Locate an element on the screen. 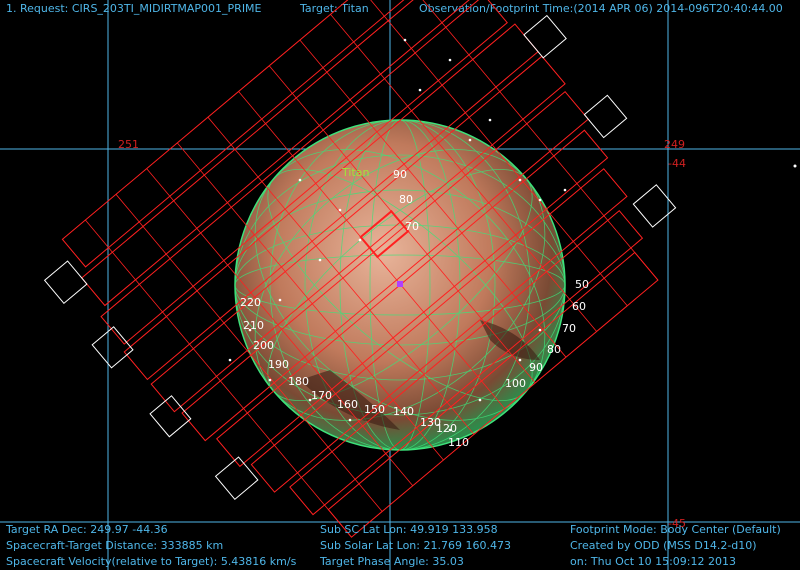 The width and height of the screenshot is (800, 570). target-body-label: Titan is located at coordinates (356, 172).